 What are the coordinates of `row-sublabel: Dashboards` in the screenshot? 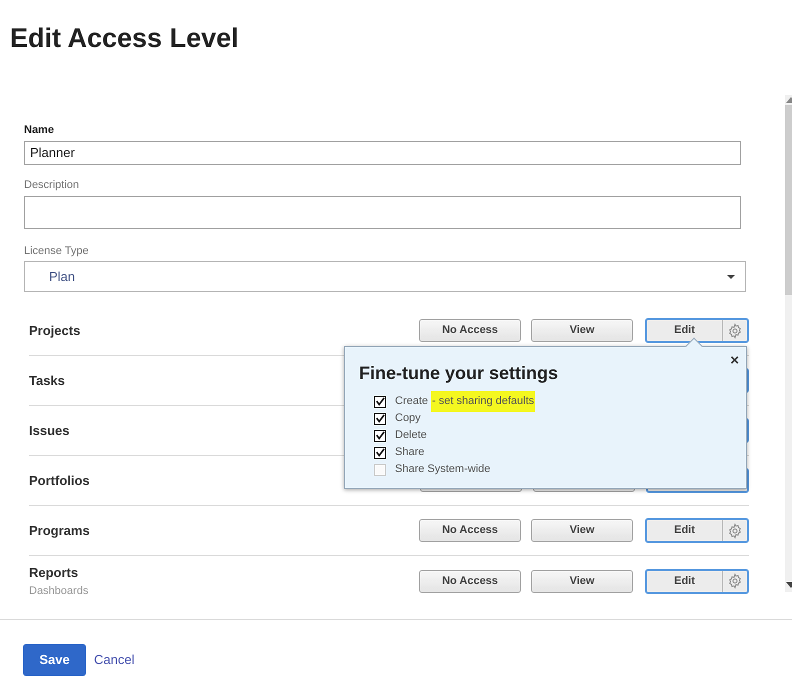 It's located at (58, 591).